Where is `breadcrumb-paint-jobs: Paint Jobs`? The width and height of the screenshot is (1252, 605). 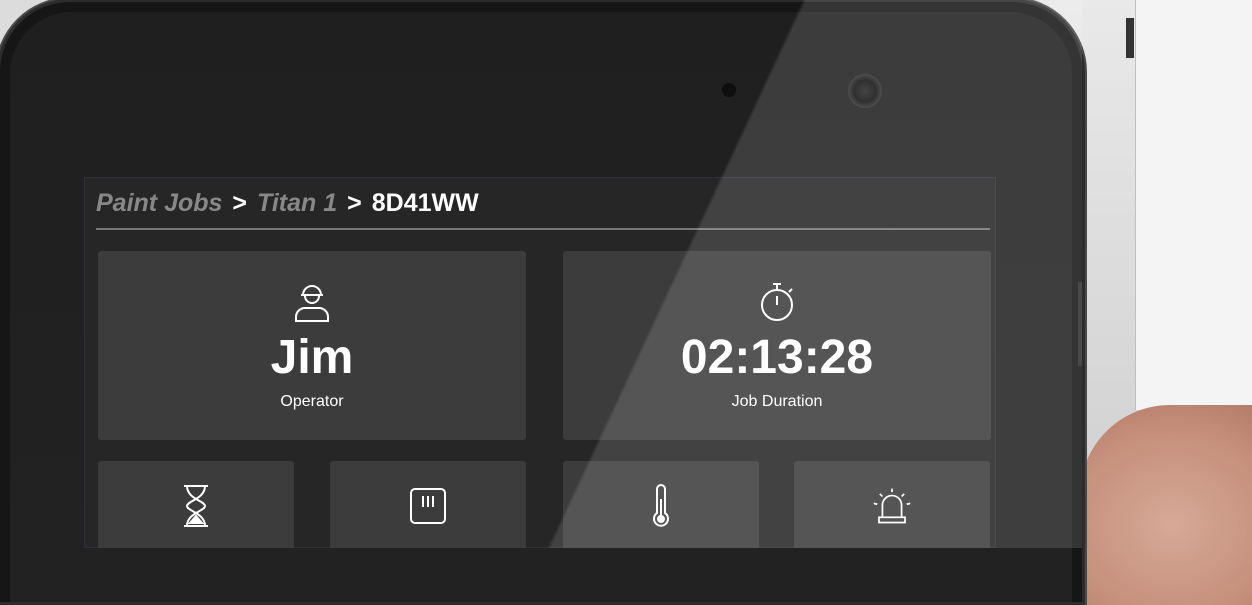 breadcrumb-paint-jobs: Paint Jobs is located at coordinates (159, 203).